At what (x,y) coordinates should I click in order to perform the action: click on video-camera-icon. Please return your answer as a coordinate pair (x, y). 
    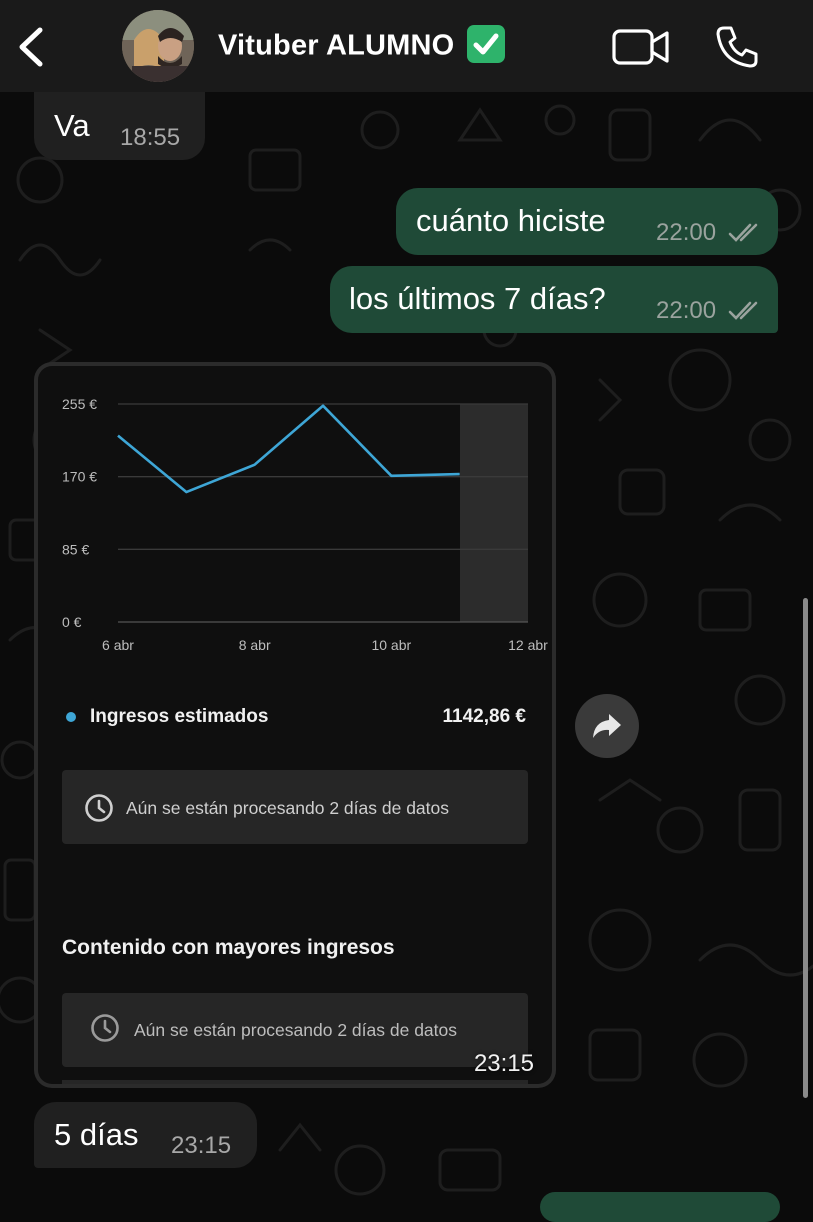
    Looking at the image, I should click on (641, 47).